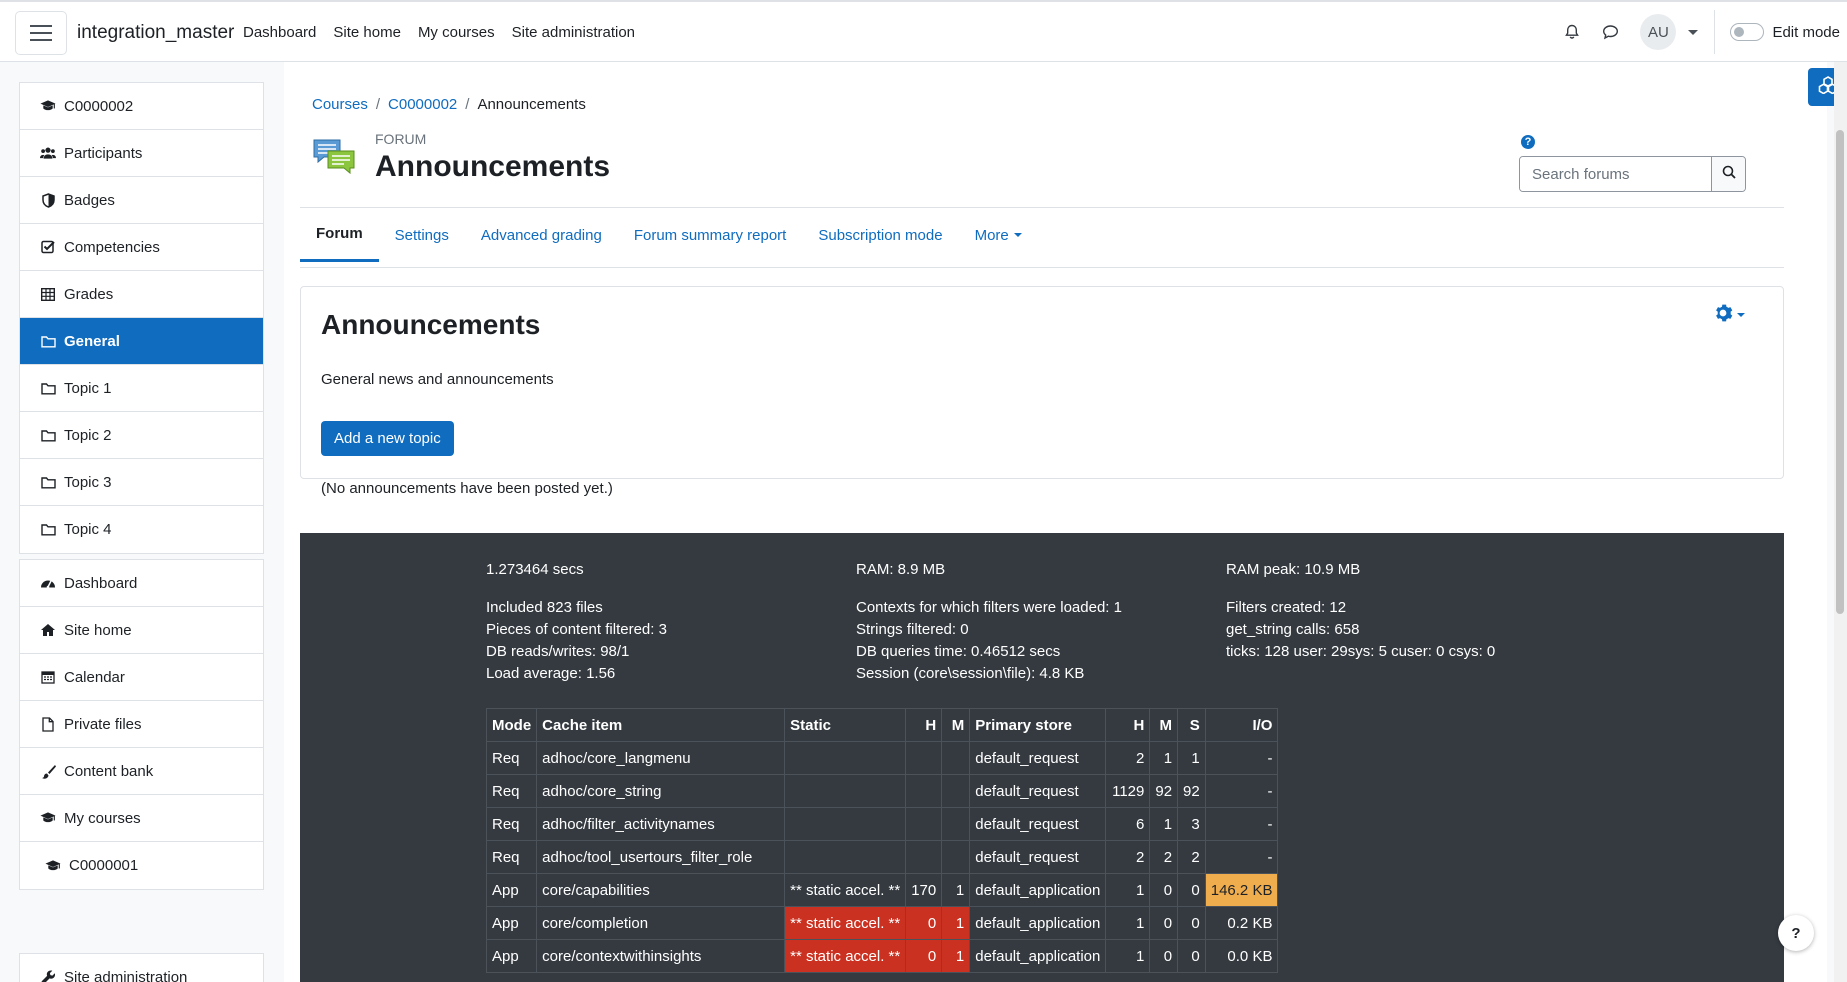  Describe the element at coordinates (1241, 857) in the screenshot. I see `cell-io: -` at that location.